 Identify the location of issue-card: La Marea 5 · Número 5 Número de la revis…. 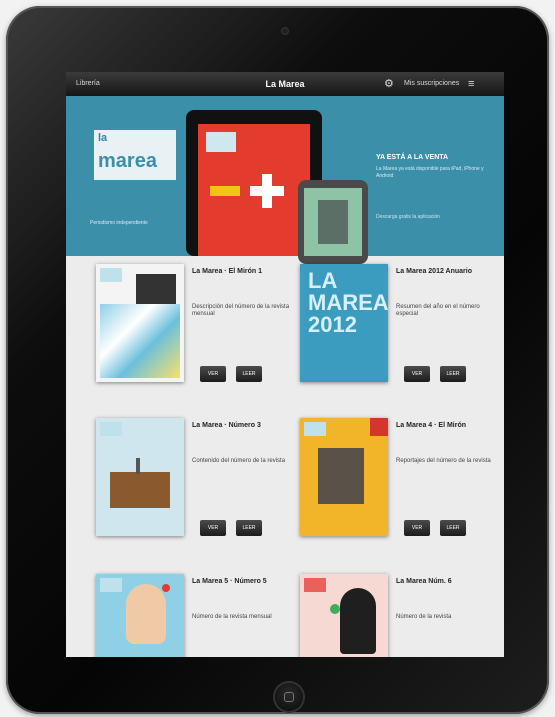
(196, 615).